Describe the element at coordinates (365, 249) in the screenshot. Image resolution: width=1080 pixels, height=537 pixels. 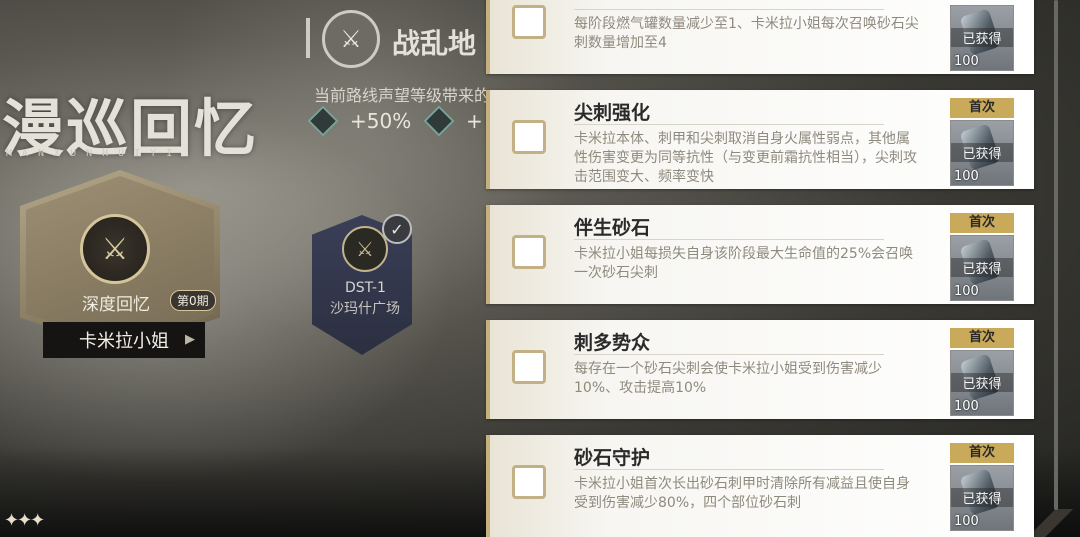
I see `stage-medal-icon: ⚔` at that location.